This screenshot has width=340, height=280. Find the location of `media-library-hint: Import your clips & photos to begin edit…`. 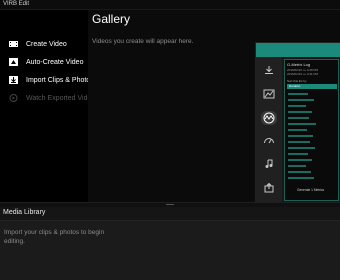

media-library-hint: Import your clips & photos to begin edit… is located at coordinates (54, 237).